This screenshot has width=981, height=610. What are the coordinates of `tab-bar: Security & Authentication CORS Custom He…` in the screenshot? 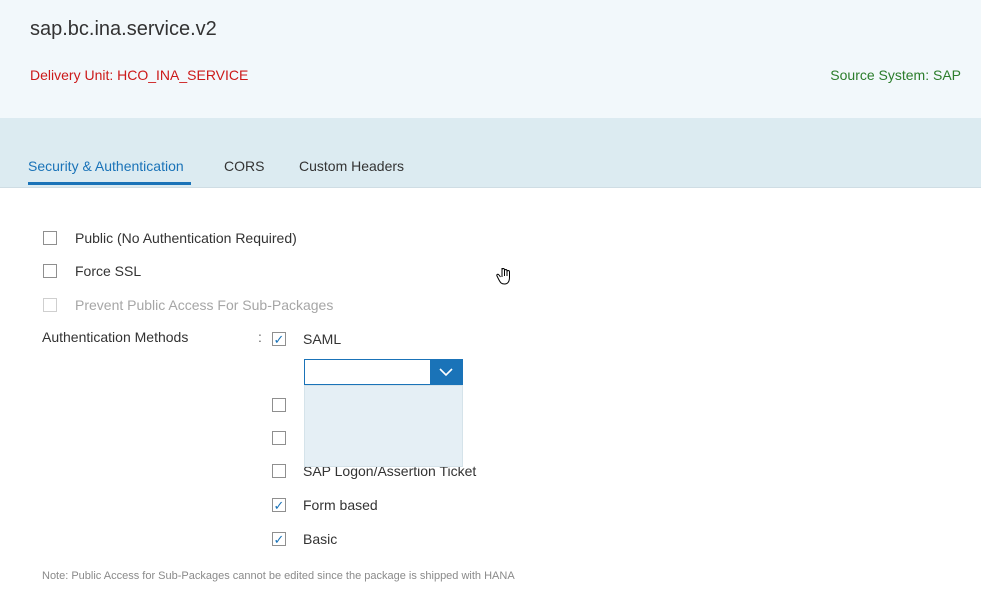 It's located at (490, 153).